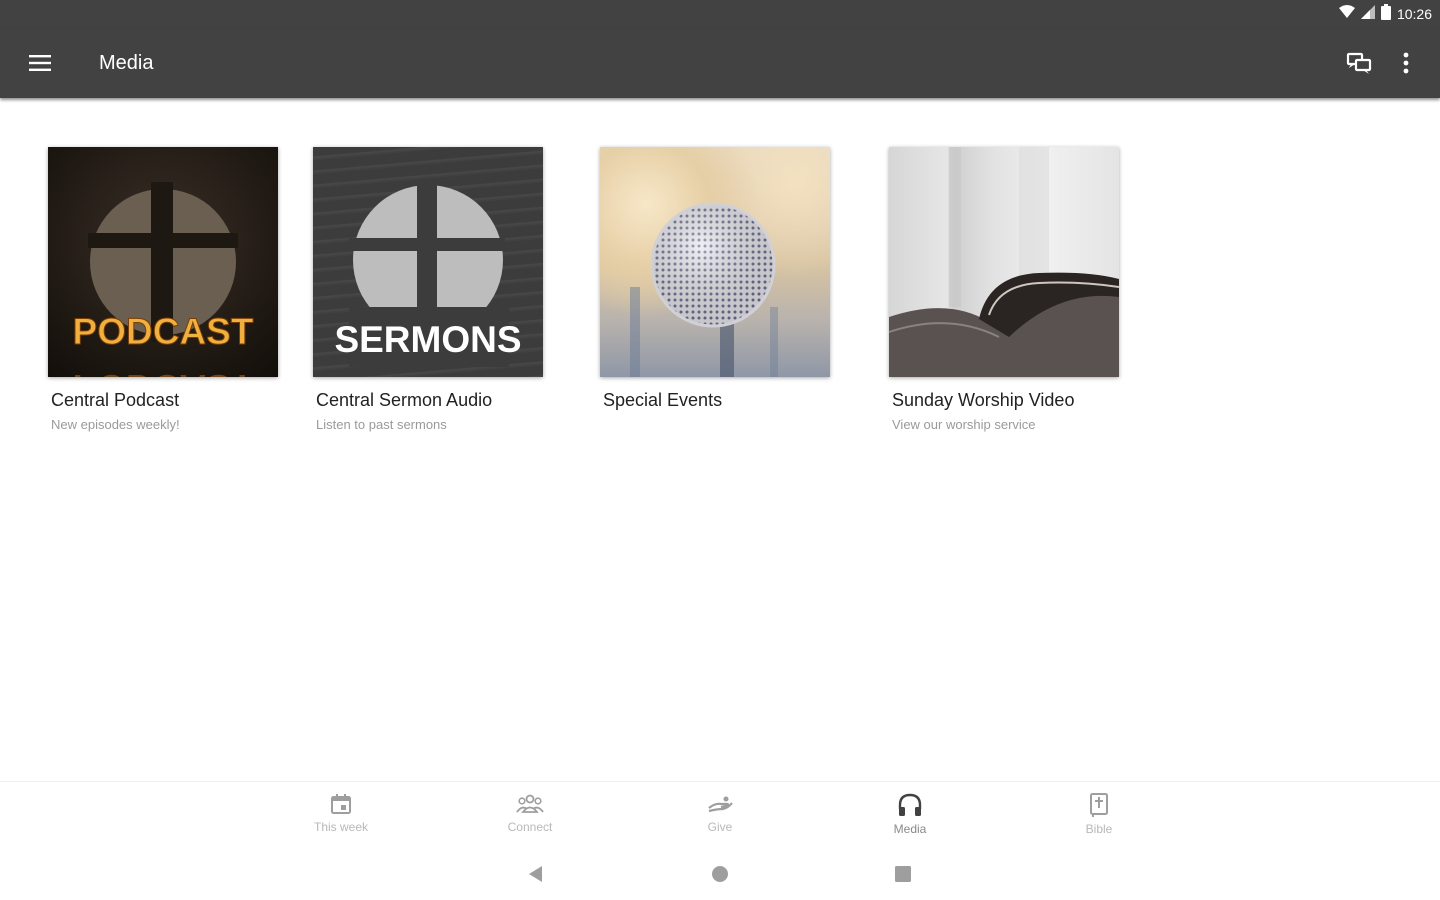 Image resolution: width=1440 pixels, height=900 pixels. Describe the element at coordinates (1099, 829) in the screenshot. I see `nav-label: Bible` at that location.